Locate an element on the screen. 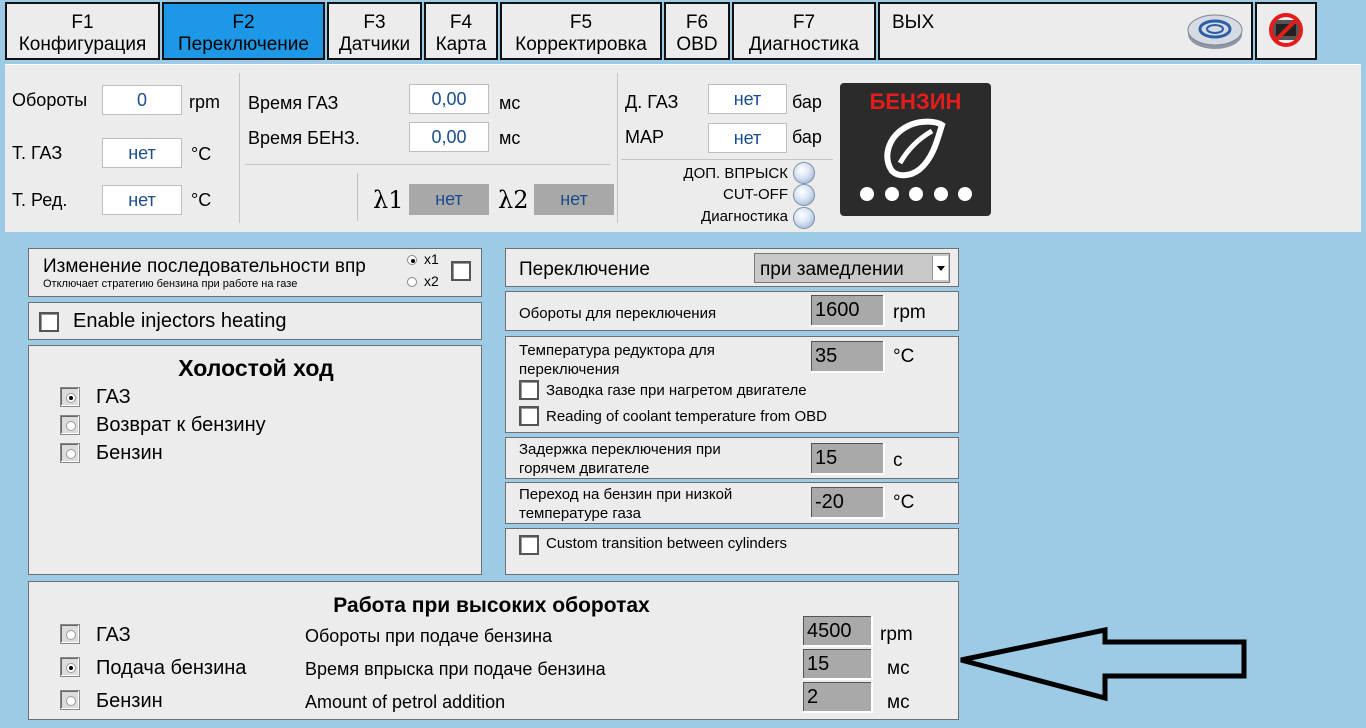 The image size is (1366, 728). warm-start-checkbox is located at coordinates (529, 390).